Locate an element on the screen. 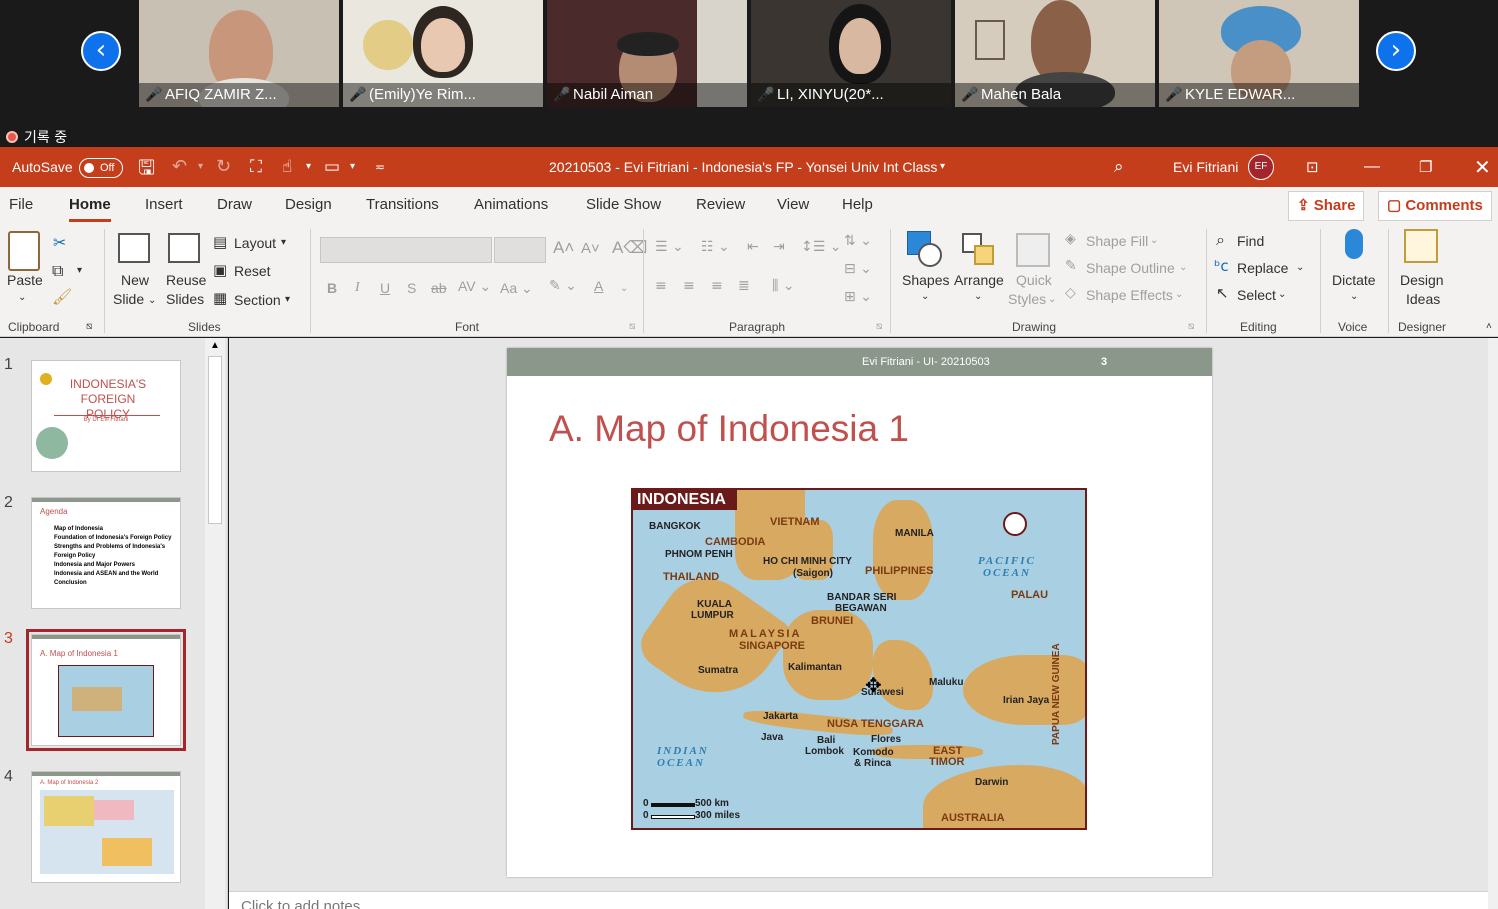  new-slide-icon is located at coordinates (134, 248).